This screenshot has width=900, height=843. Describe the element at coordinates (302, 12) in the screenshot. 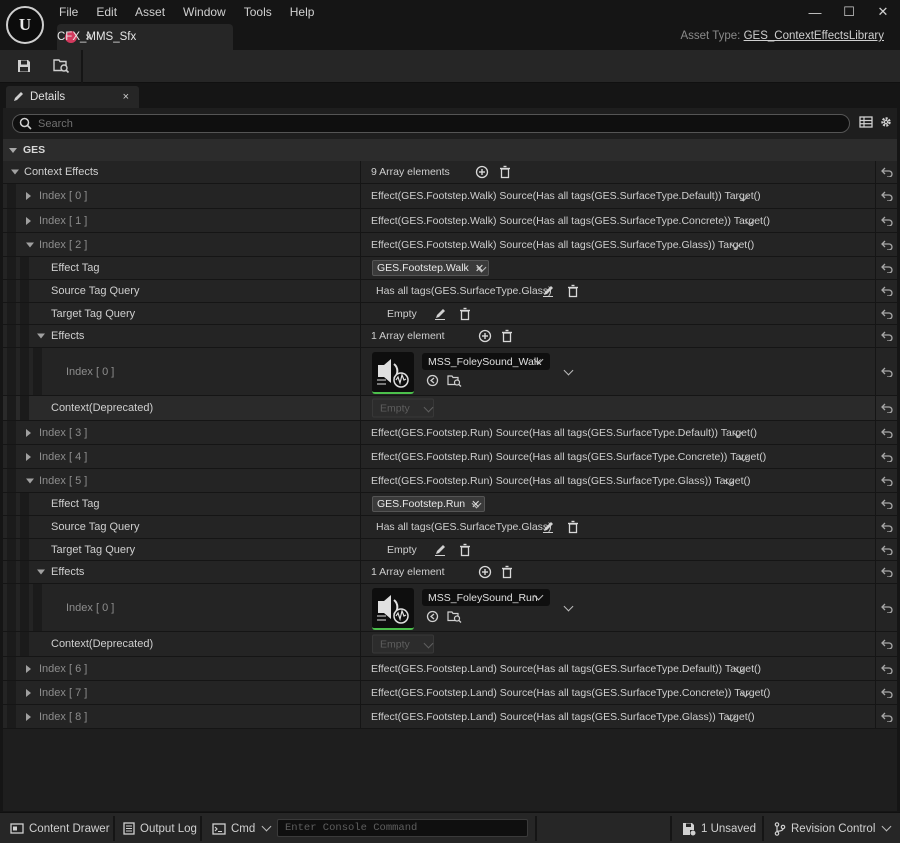

I see `menu-help: Help` at that location.